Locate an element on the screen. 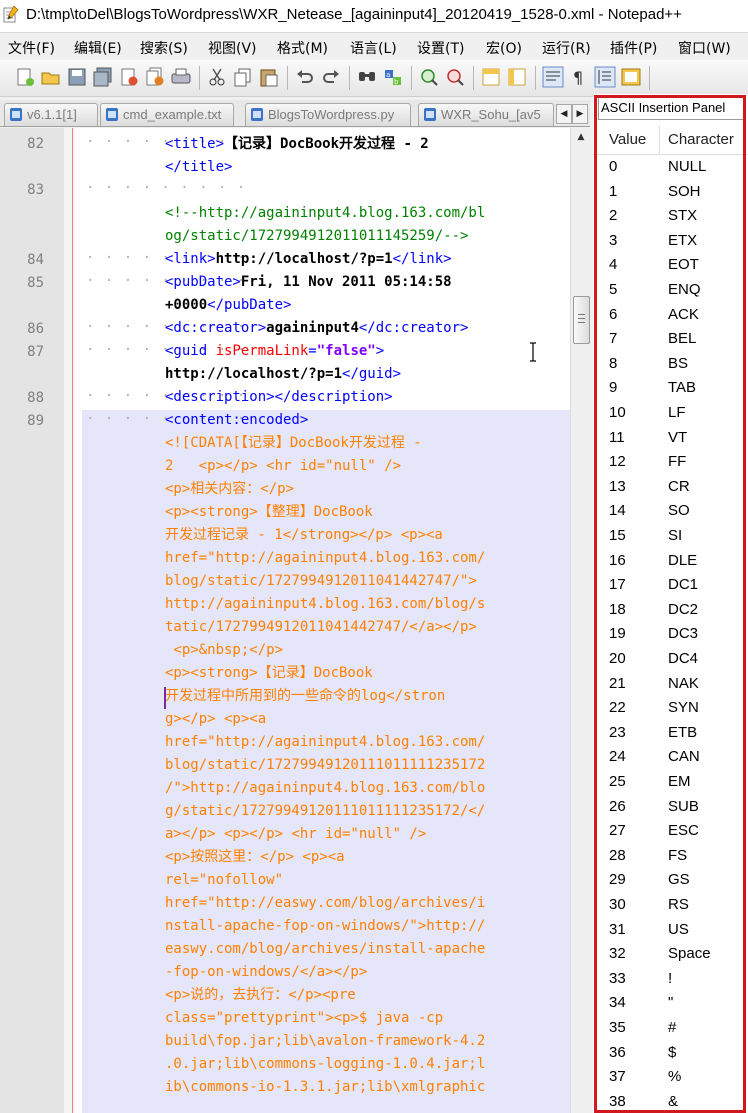 The height and width of the screenshot is (1113, 748). code-line: <p><strong>【整理】DocBook is located at coordinates (269, 512).